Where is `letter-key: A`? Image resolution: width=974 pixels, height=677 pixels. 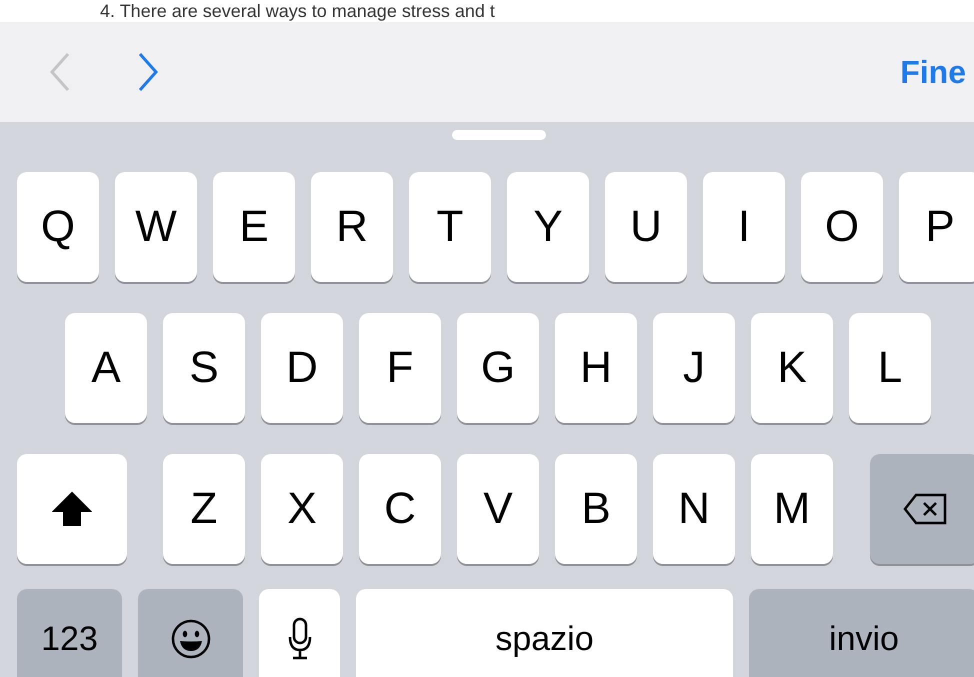 letter-key: A is located at coordinates (106, 368).